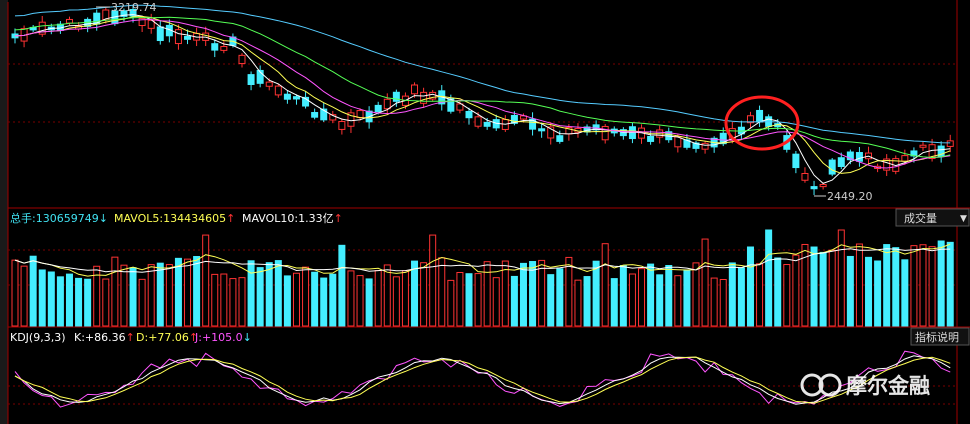 This screenshot has width=970, height=424. What do you see at coordinates (843, 196) in the screenshot?
I see `low-annotation: 2449.20` at bounding box center [843, 196].